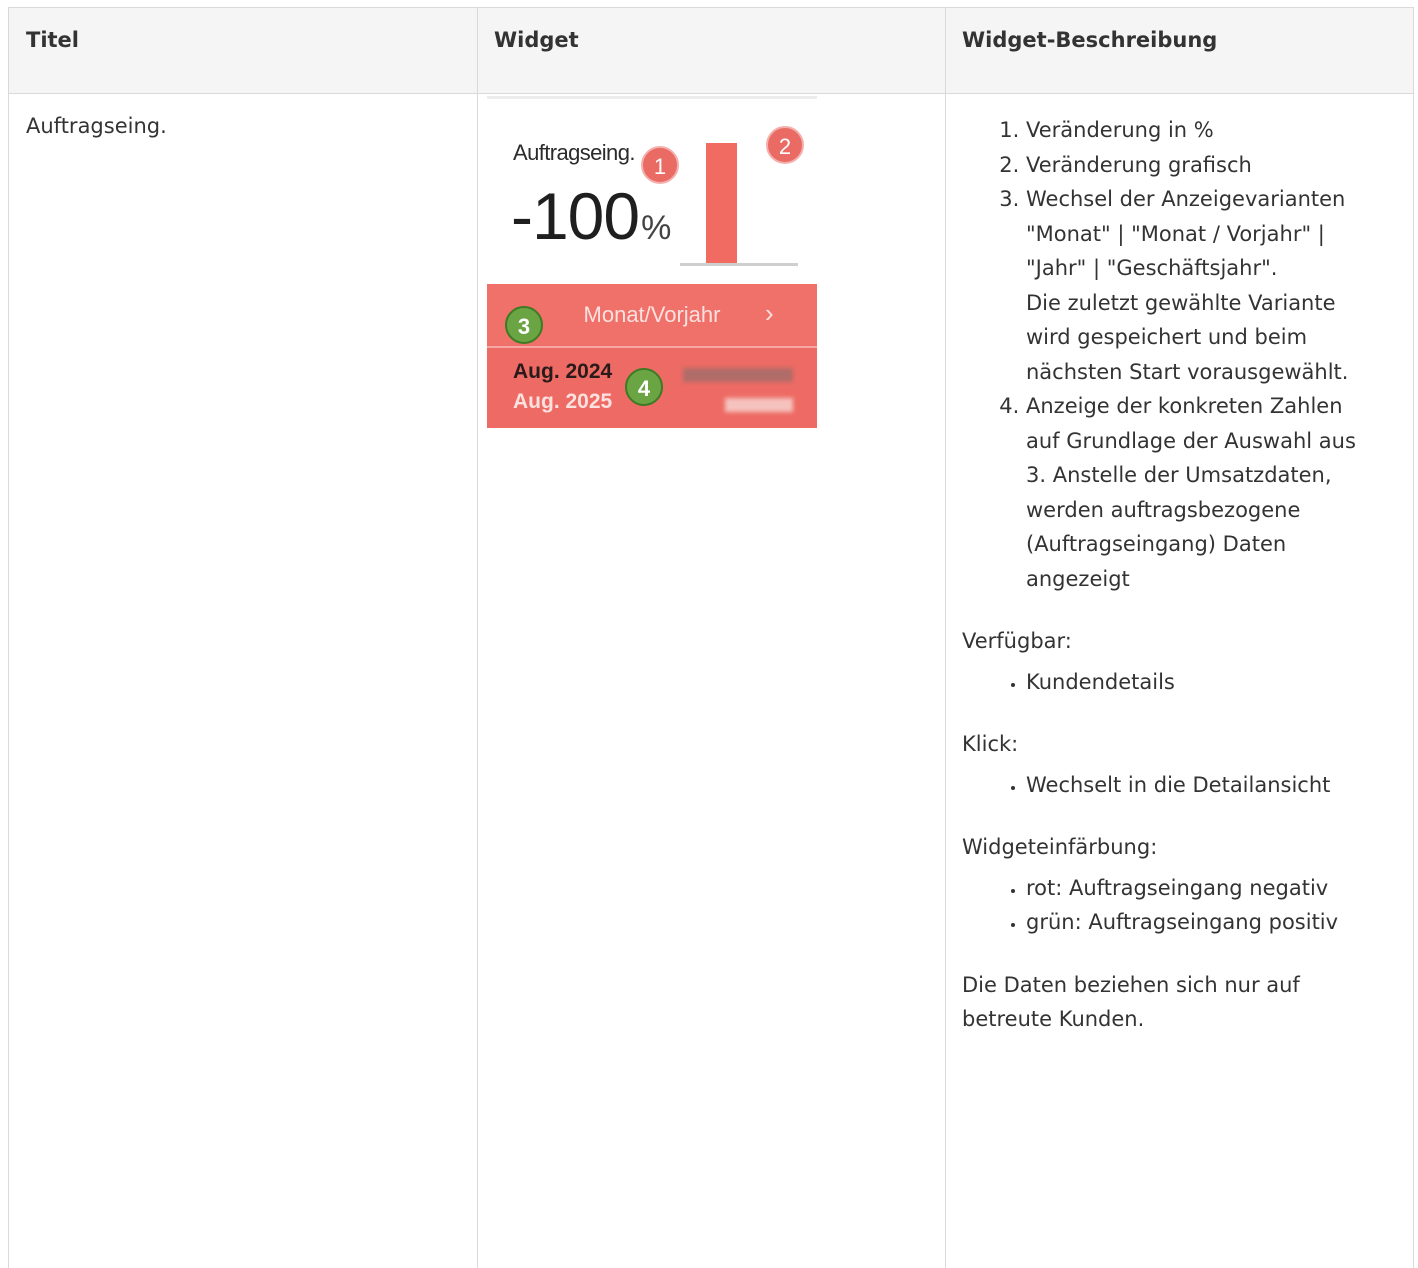 This screenshot has width=1418, height=1268. Describe the element at coordinates (990, 744) in the screenshot. I see `click-label: Klick:` at that location.